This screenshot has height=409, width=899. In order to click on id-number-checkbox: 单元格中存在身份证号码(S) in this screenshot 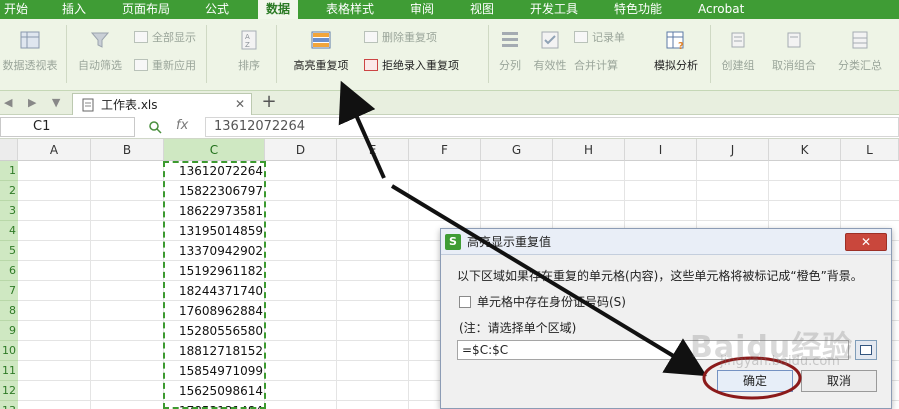, I will do `click(542, 301)`.